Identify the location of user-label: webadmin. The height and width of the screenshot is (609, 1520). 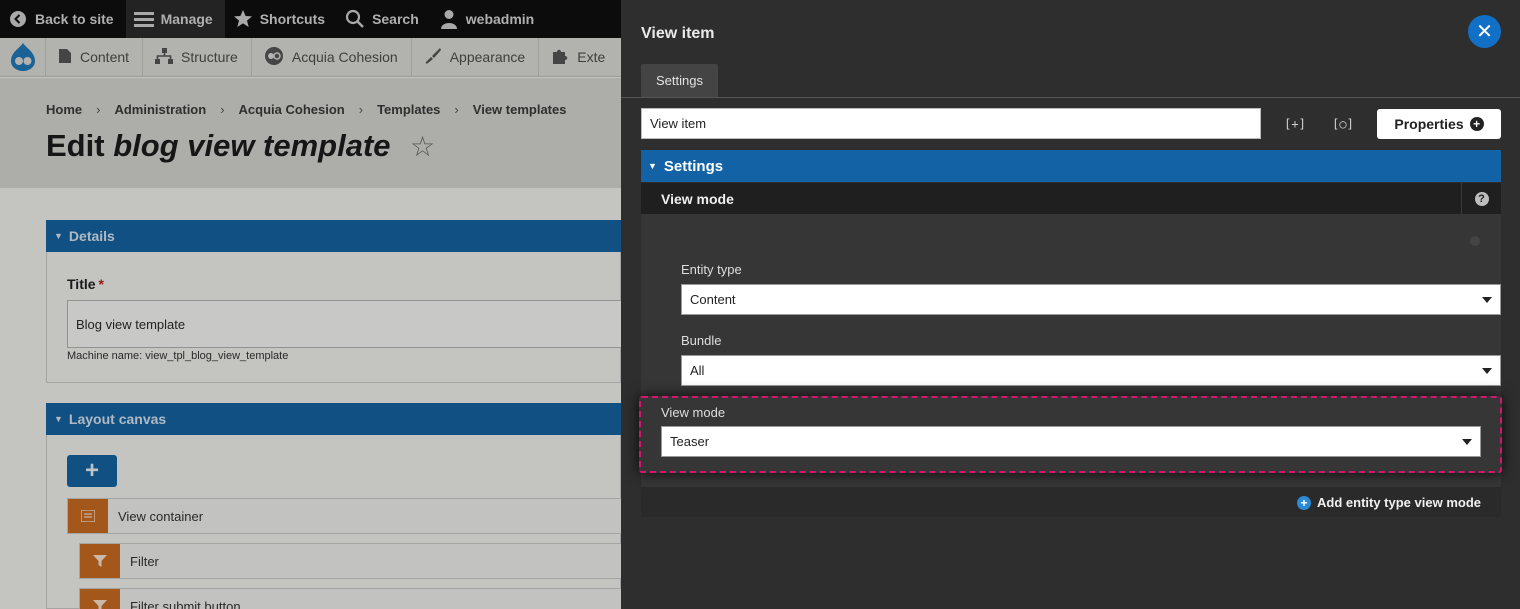
(500, 19).